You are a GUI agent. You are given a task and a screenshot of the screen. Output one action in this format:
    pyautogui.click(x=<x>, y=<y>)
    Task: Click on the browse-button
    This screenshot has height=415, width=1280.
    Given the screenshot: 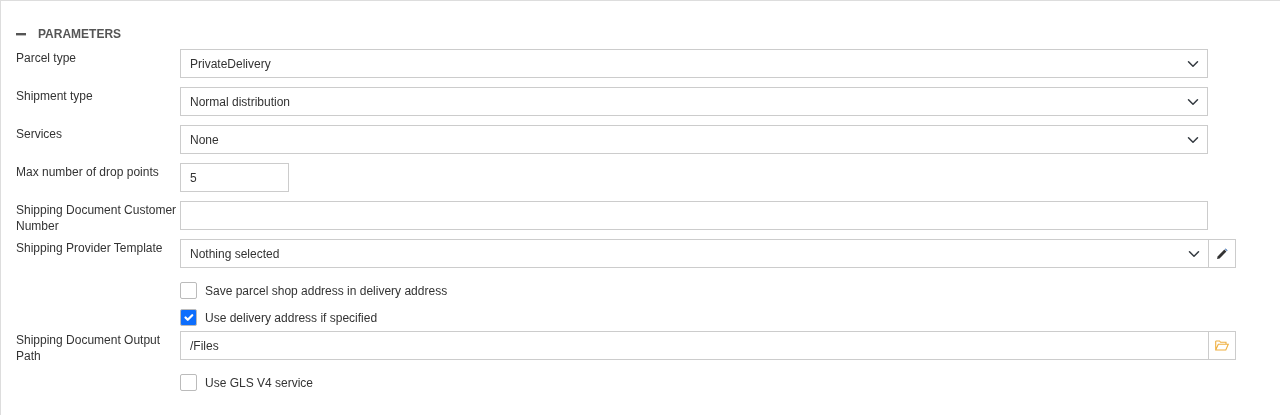 What is the action you would take?
    pyautogui.click(x=1222, y=345)
    